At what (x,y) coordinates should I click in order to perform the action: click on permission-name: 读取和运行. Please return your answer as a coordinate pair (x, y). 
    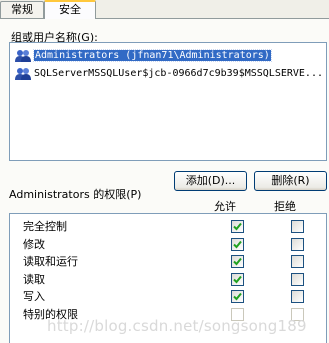
    Looking at the image, I should click on (50, 261).